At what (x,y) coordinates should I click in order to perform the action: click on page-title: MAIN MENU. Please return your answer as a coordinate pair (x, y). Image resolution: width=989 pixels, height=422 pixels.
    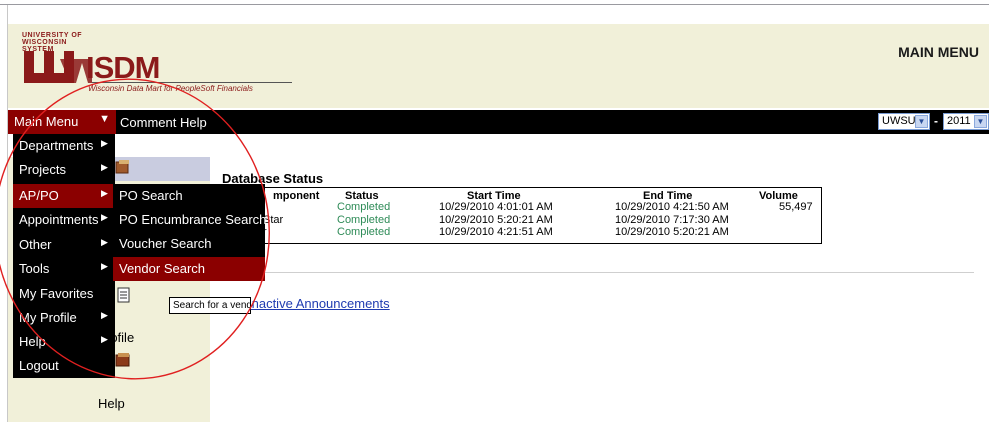
    Looking at the image, I should click on (938, 52).